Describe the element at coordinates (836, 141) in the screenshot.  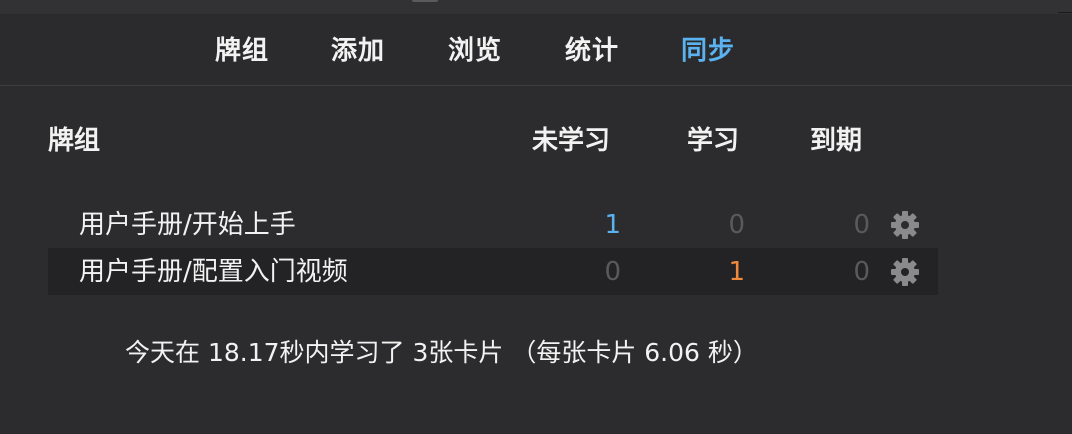
I see `header-due: 到期` at that location.